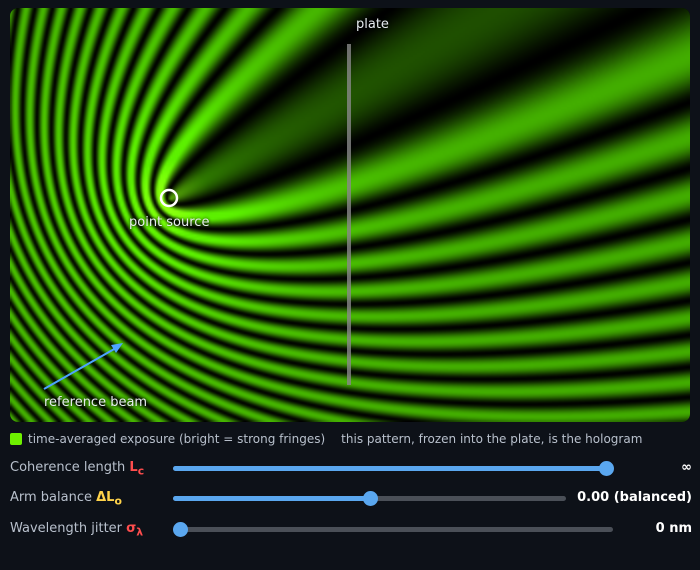  Describe the element at coordinates (180, 529) in the screenshot. I see `wavelength-jitter-knob` at that location.